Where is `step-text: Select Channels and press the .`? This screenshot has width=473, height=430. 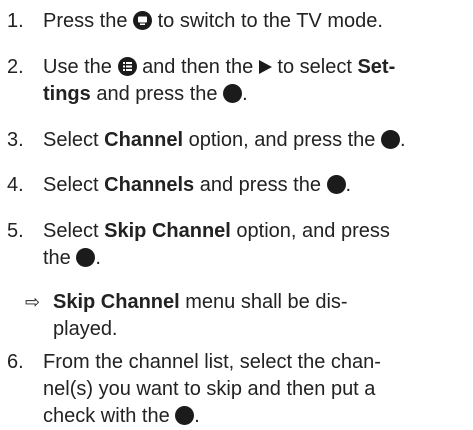 step-text: Select Channels and press the . is located at coordinates (257, 185).